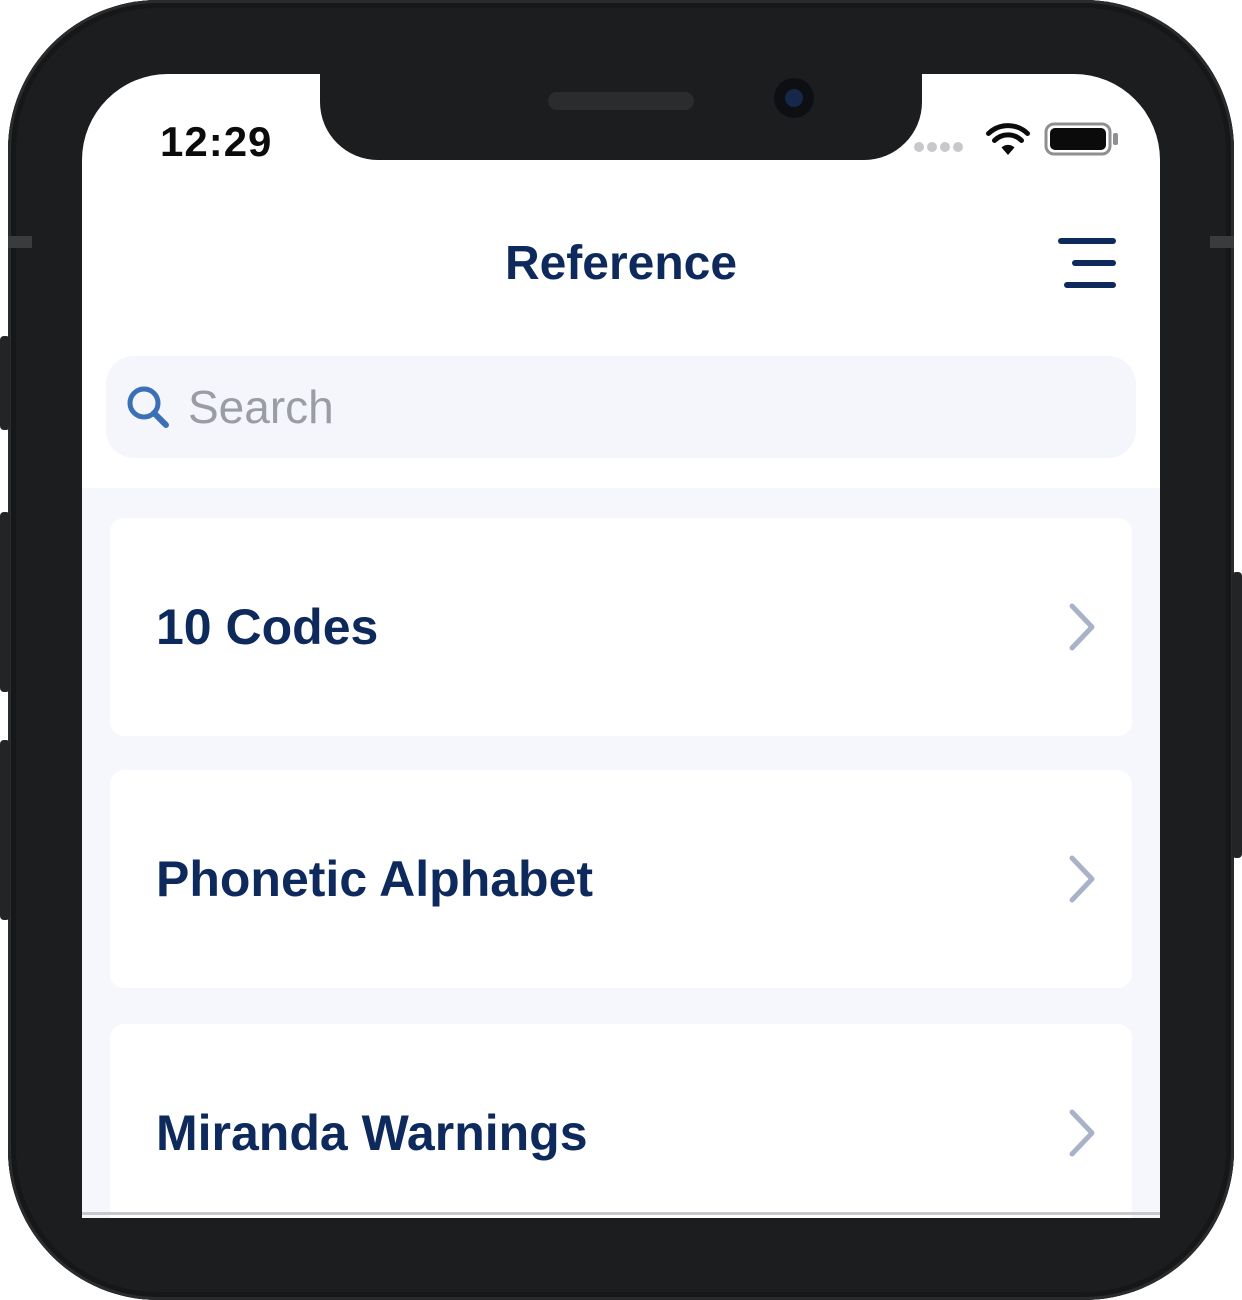 The height and width of the screenshot is (1300, 1242). Describe the element at coordinates (621, 879) in the screenshot. I see `list-item-phonetic-alphabet: Phonetic Alphabet` at that location.